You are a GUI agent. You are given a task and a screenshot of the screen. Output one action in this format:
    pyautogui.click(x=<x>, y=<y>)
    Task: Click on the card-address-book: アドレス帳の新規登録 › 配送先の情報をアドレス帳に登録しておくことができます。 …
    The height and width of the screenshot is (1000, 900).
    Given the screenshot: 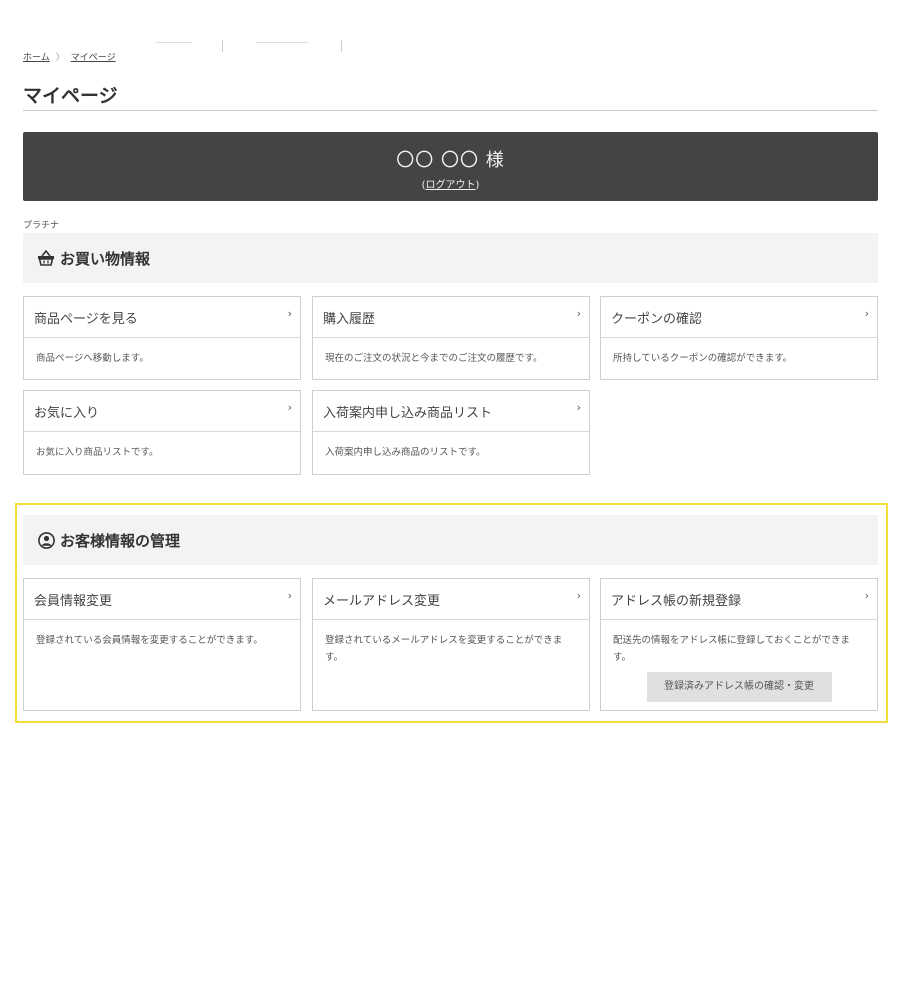 What is the action you would take?
    pyautogui.click(x=739, y=644)
    